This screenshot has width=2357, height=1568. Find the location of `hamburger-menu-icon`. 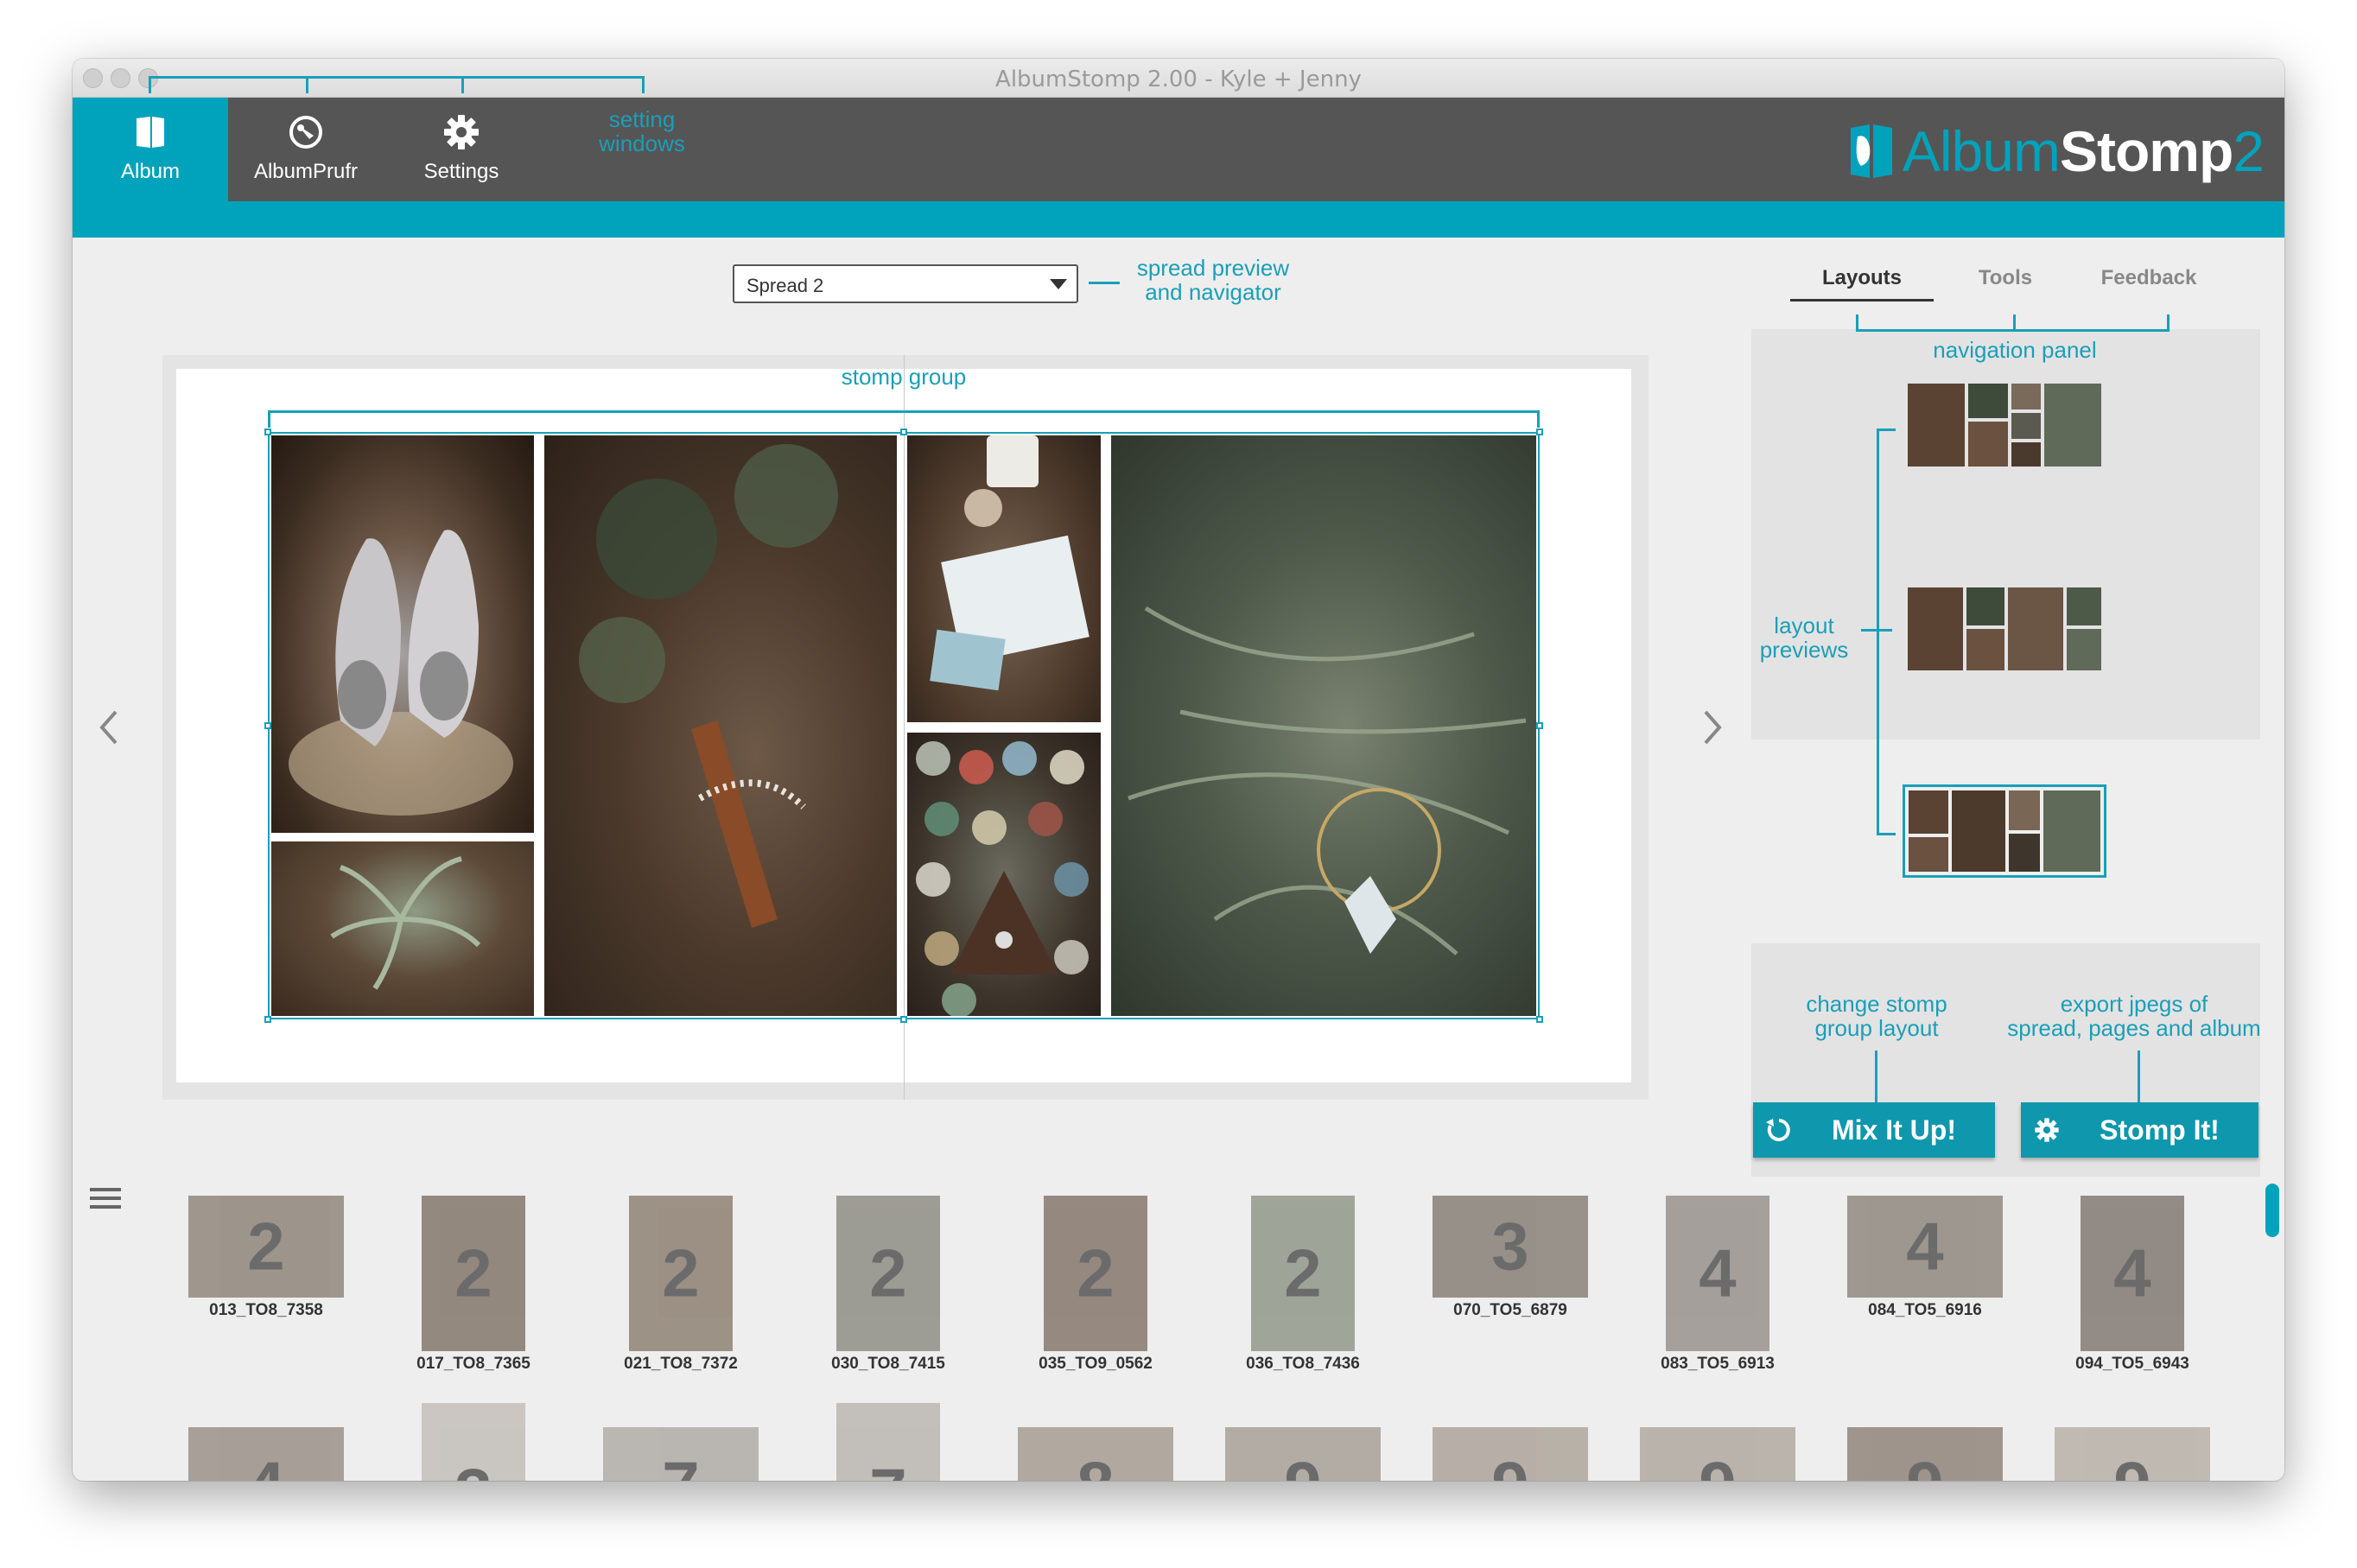

hamburger-menu-icon is located at coordinates (105, 1198).